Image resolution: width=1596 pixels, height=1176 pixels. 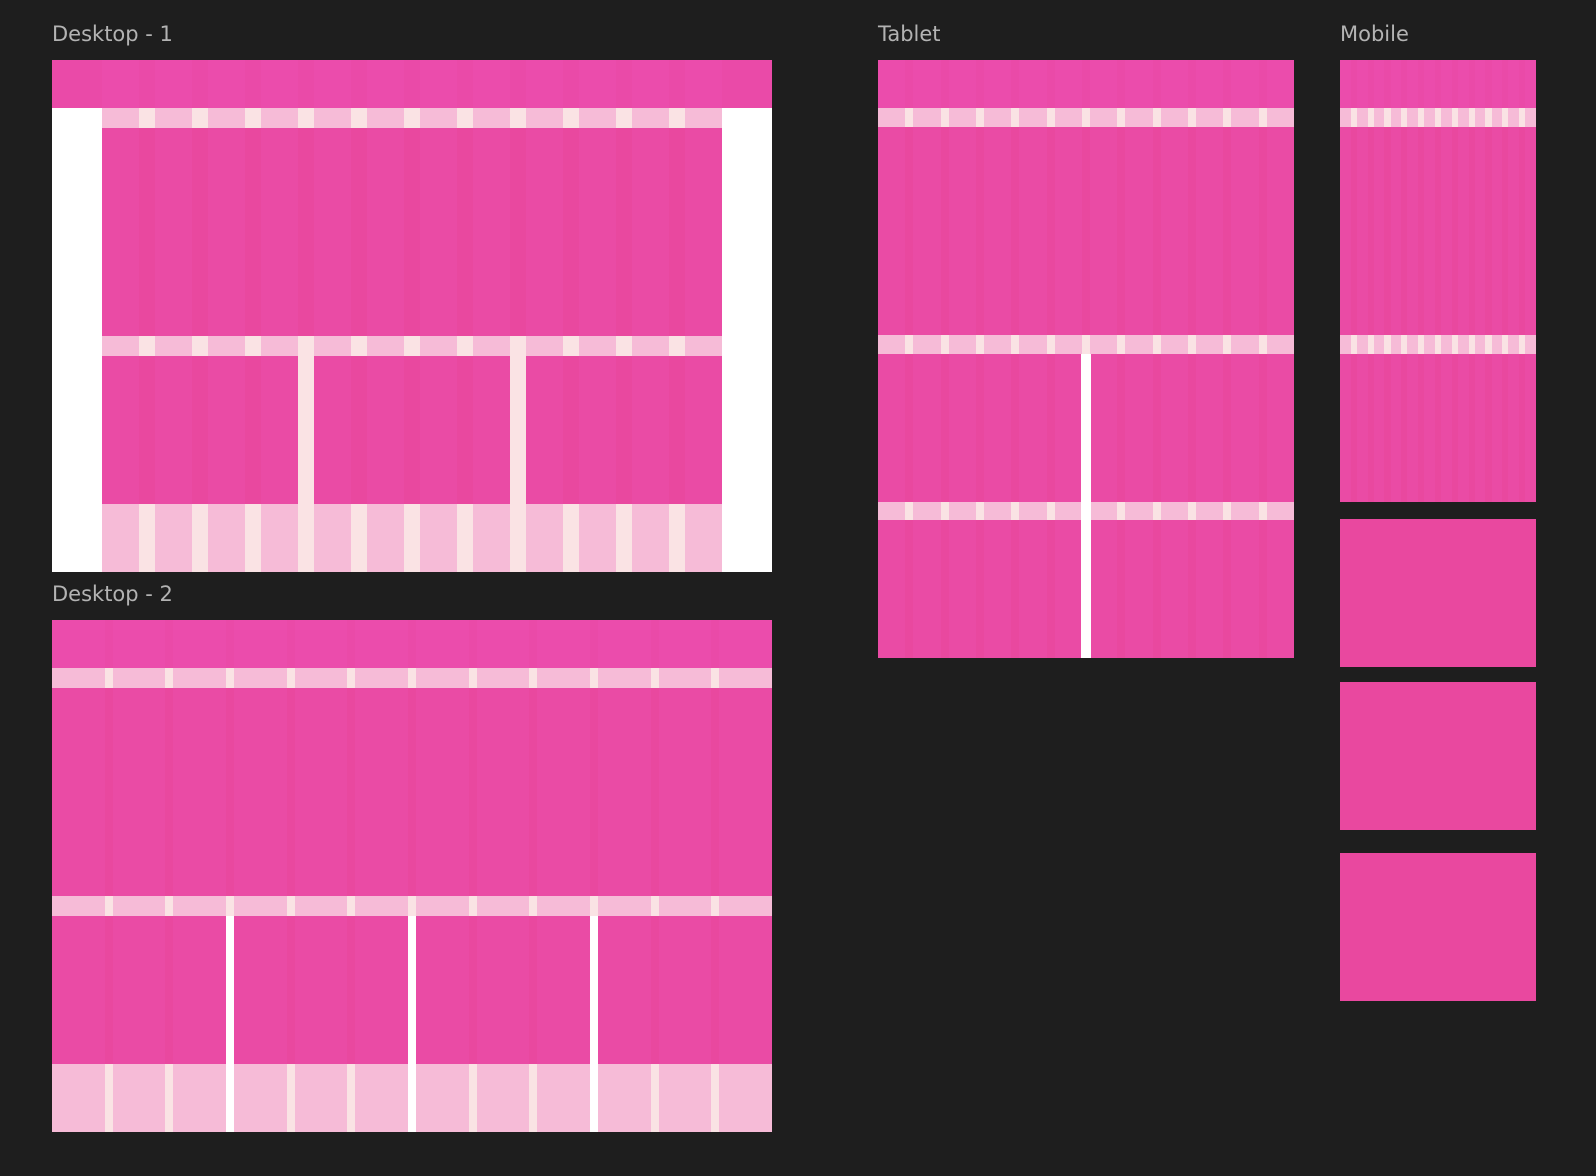 I want to click on frame-label-mobile: Mobile, so click(x=1374, y=34).